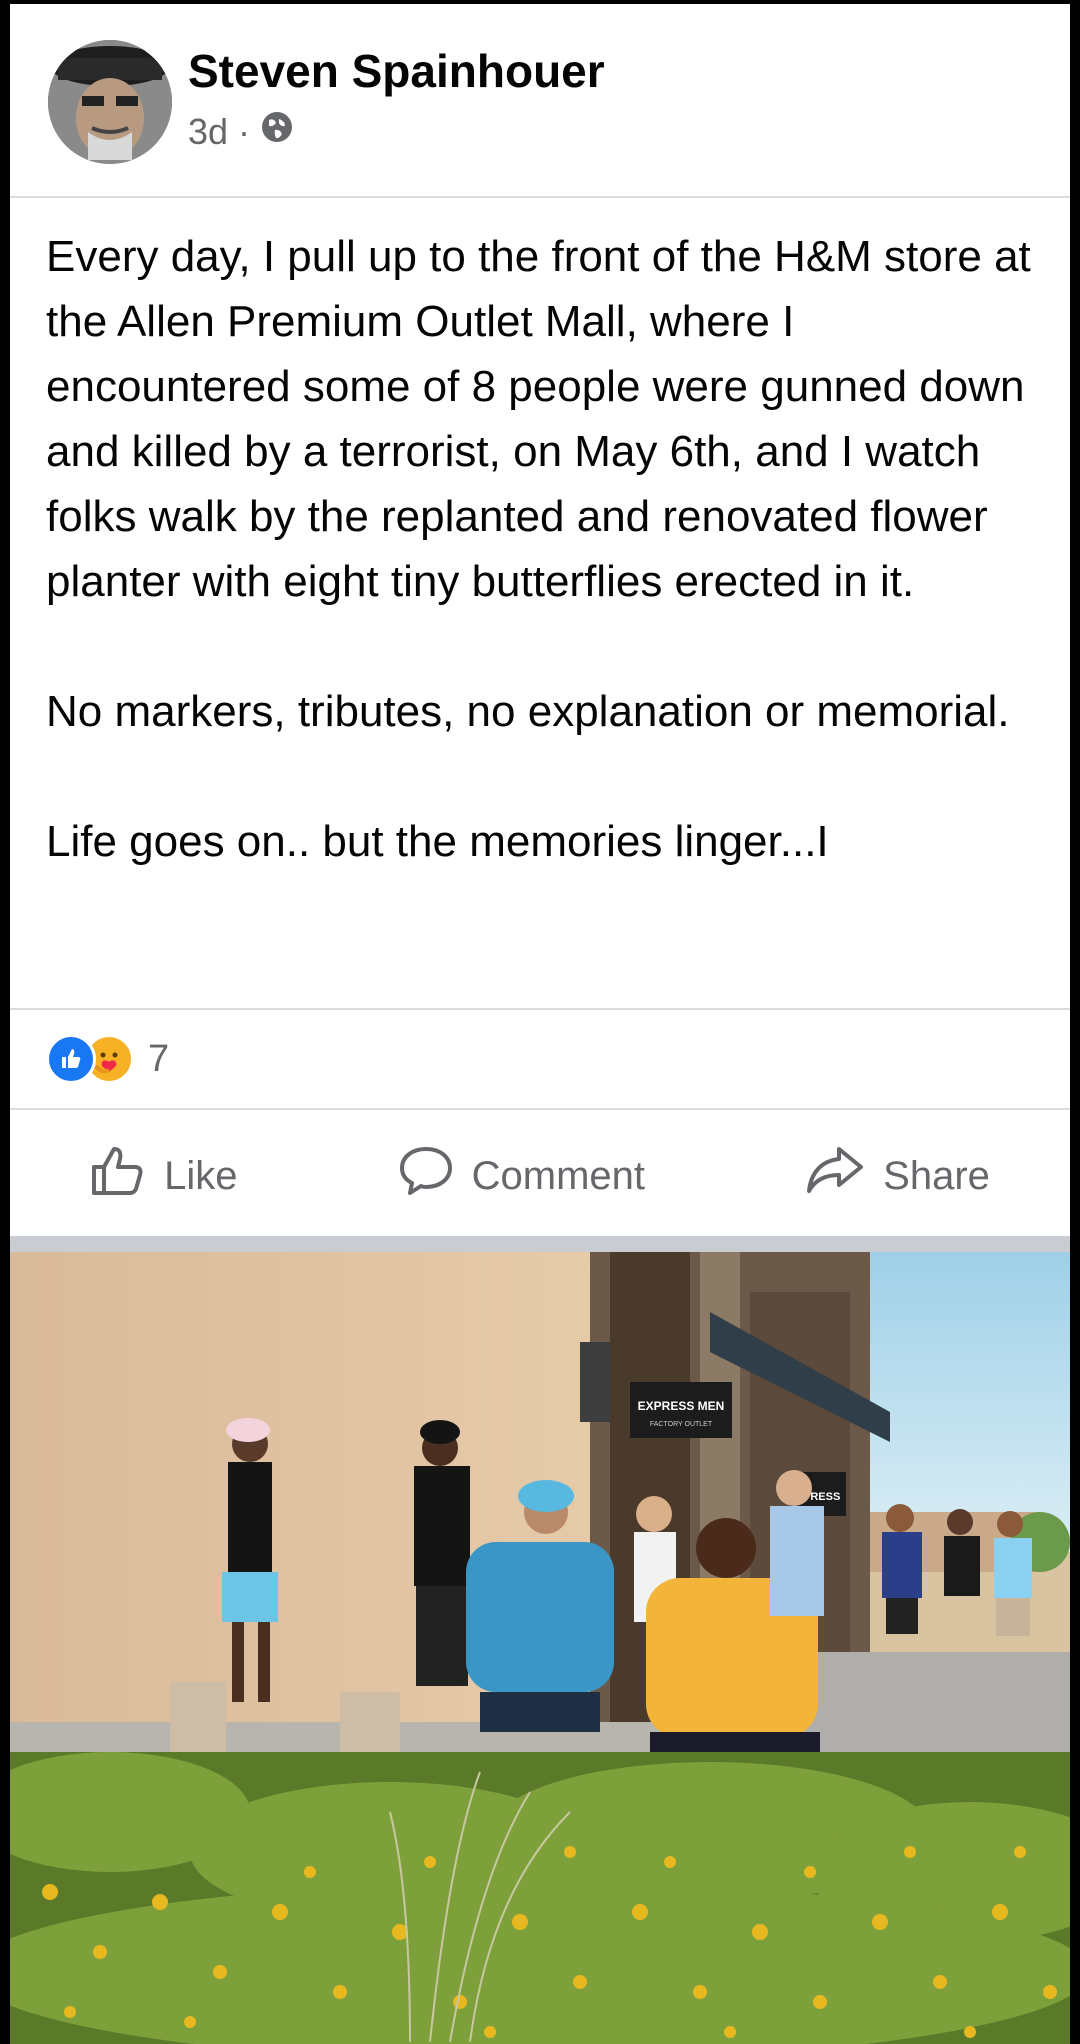 The image size is (1080, 2044). Describe the element at coordinates (159, 1058) in the screenshot. I see `reaction-count: 7` at that location.